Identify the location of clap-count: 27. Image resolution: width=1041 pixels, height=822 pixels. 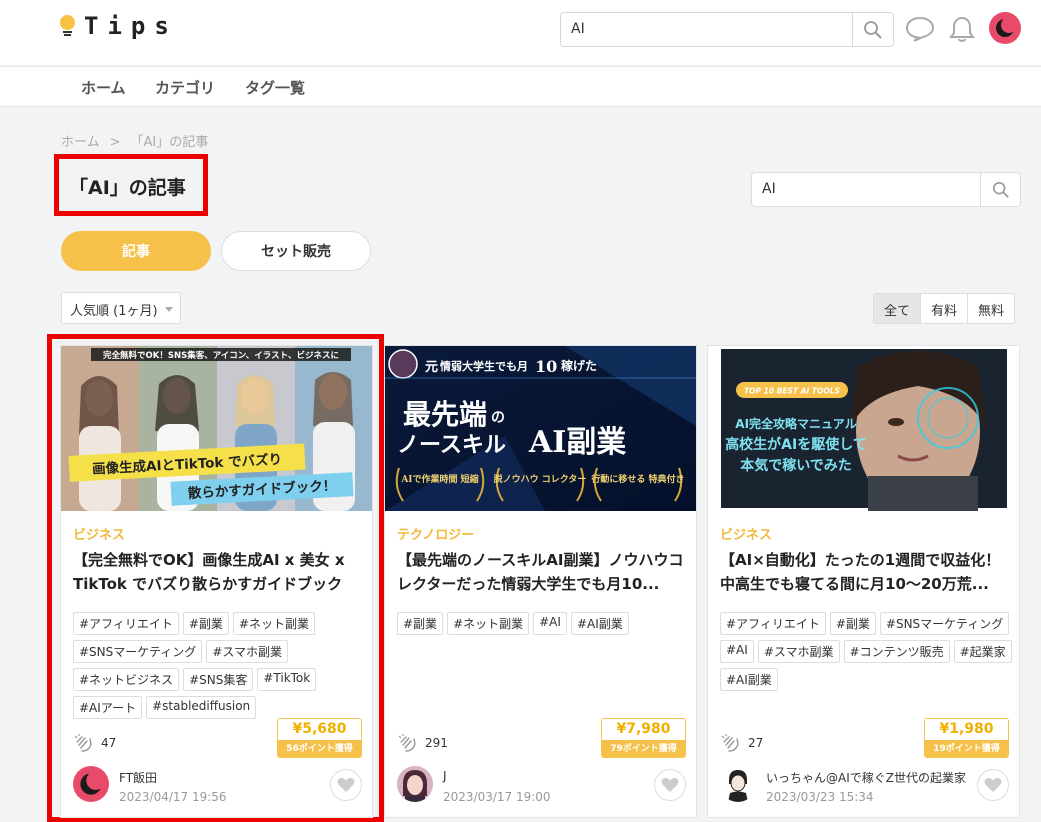
(756, 743).